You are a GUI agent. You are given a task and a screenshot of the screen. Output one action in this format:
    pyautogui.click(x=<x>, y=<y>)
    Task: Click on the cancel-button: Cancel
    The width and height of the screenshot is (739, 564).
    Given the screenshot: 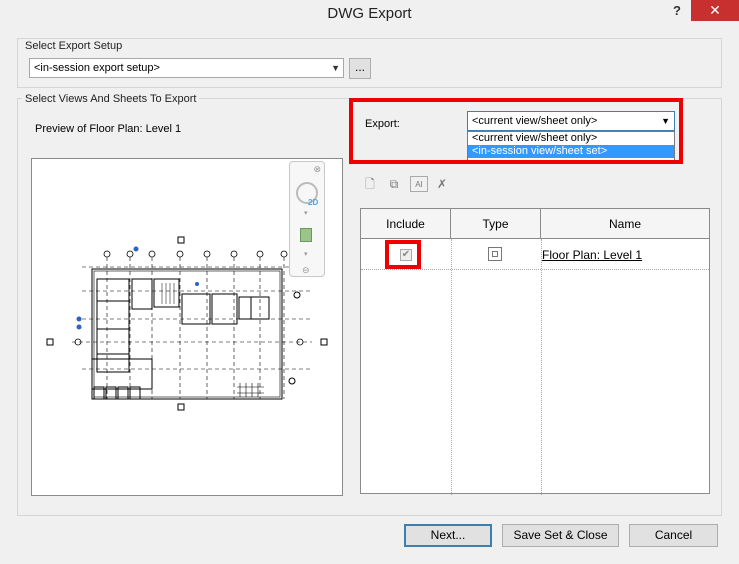 What is the action you would take?
    pyautogui.click(x=673, y=535)
    